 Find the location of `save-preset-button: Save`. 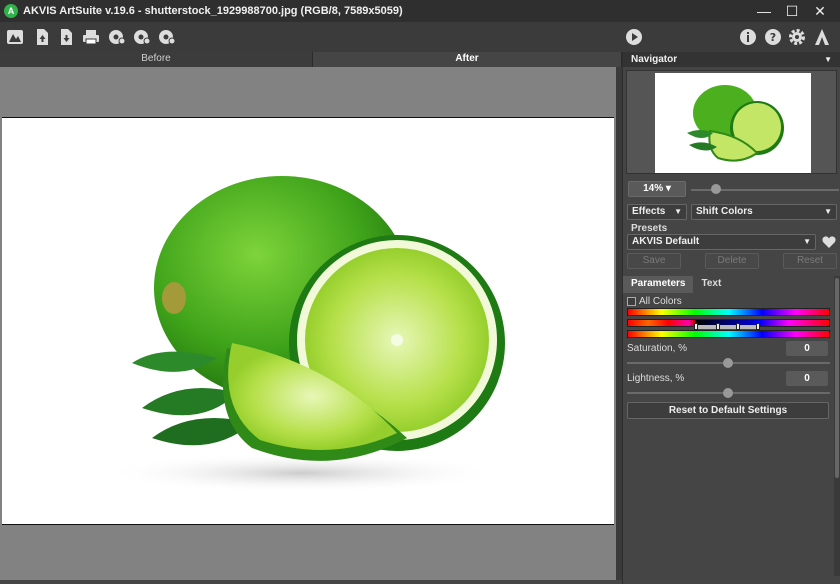

save-preset-button: Save is located at coordinates (654, 261).